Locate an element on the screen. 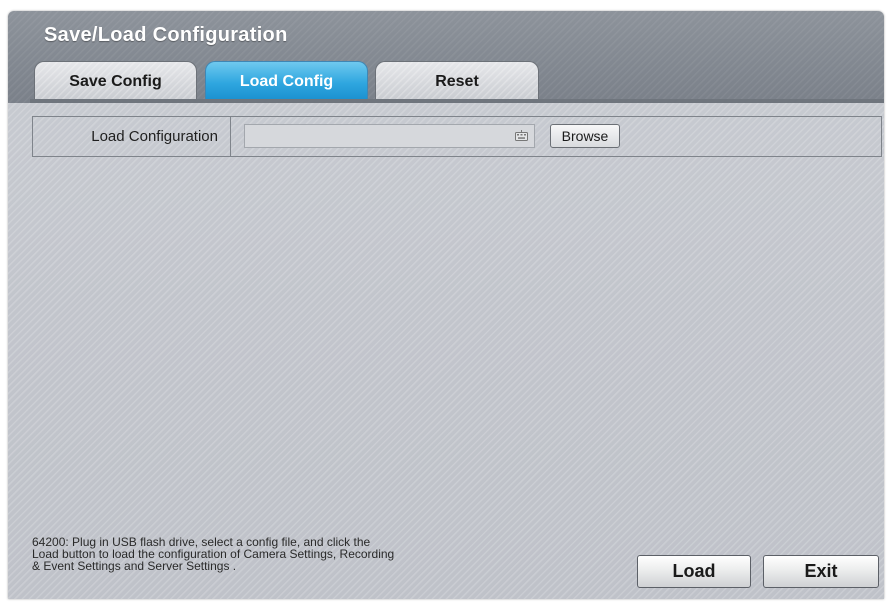 The image size is (890, 602). load-button: Load is located at coordinates (694, 571).